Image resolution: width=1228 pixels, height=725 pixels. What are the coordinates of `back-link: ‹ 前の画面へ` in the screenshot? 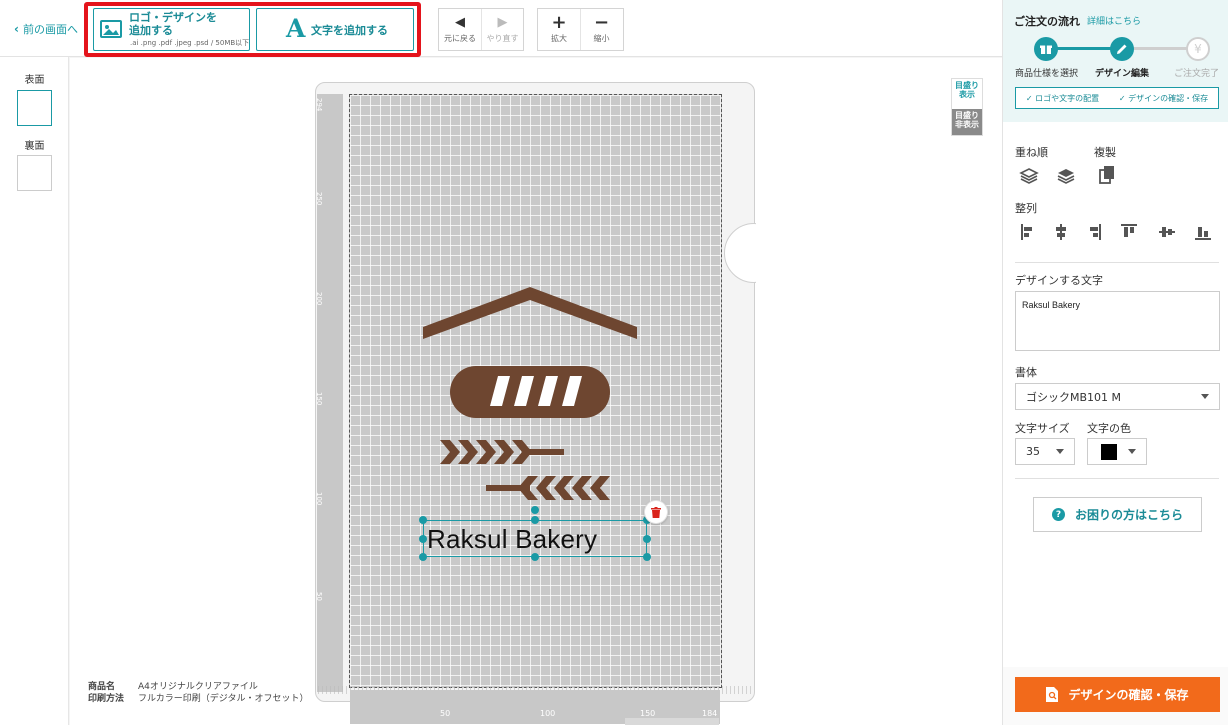 It's located at (46, 29).